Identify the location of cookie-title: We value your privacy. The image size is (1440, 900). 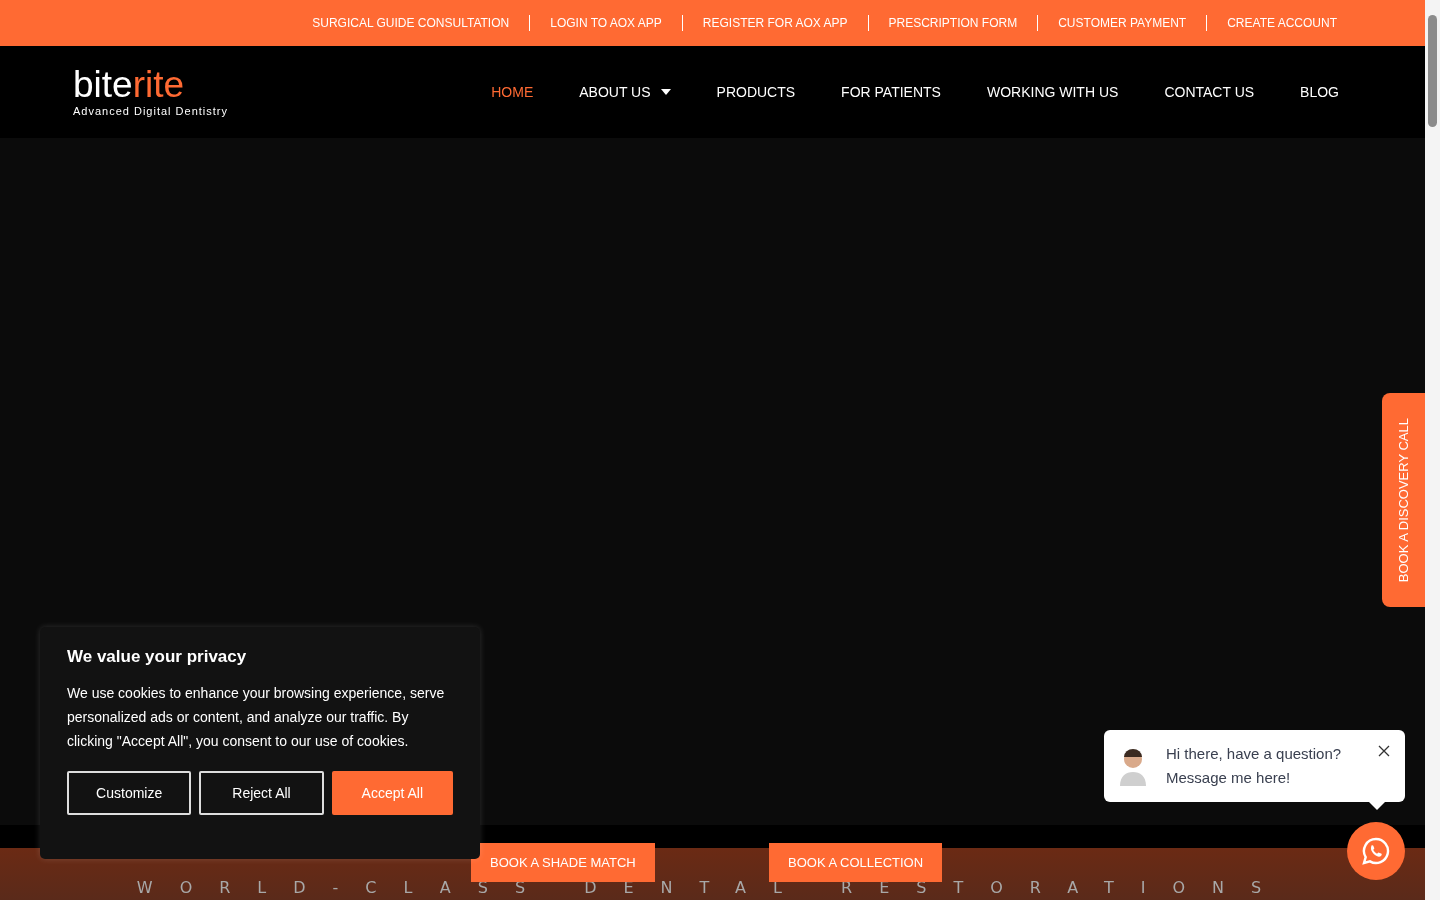
(157, 657).